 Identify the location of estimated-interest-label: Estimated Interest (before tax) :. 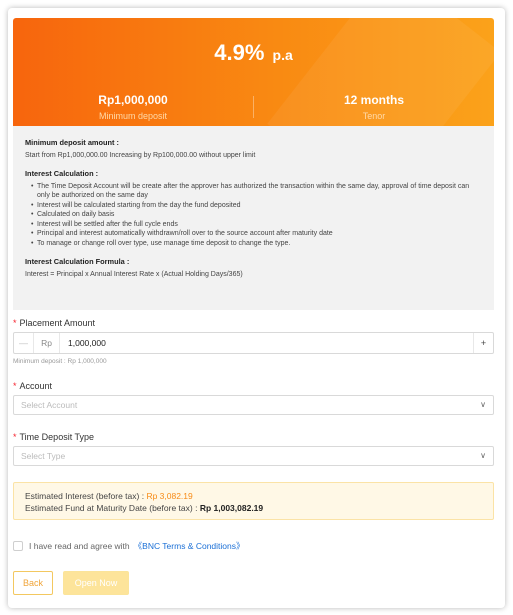
(85, 496).